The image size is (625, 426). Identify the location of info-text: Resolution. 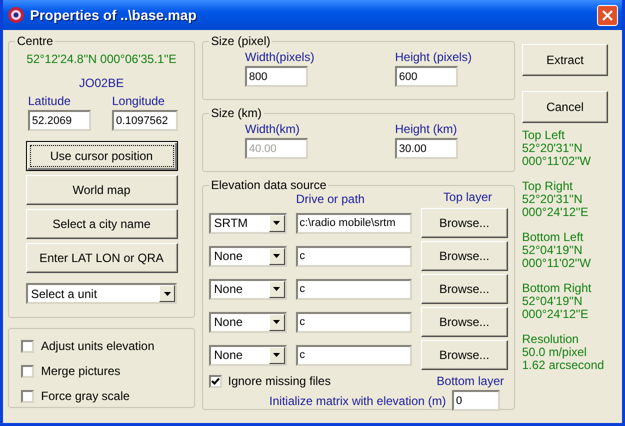
(551, 339).